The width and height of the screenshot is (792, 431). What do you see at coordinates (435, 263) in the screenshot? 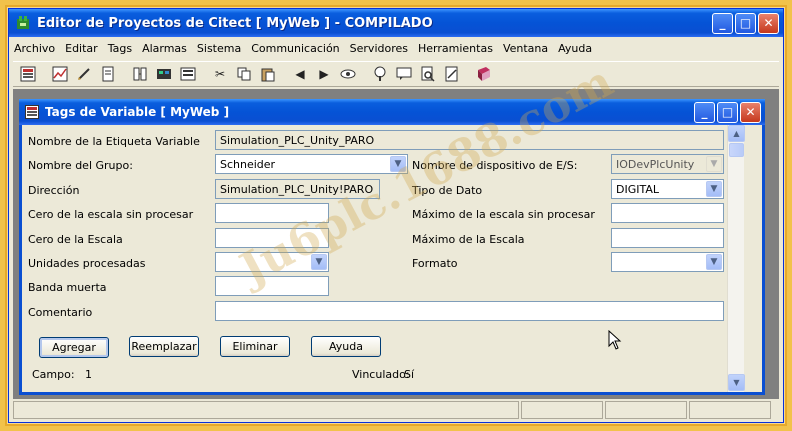
I see `format-label: Formato` at bounding box center [435, 263].